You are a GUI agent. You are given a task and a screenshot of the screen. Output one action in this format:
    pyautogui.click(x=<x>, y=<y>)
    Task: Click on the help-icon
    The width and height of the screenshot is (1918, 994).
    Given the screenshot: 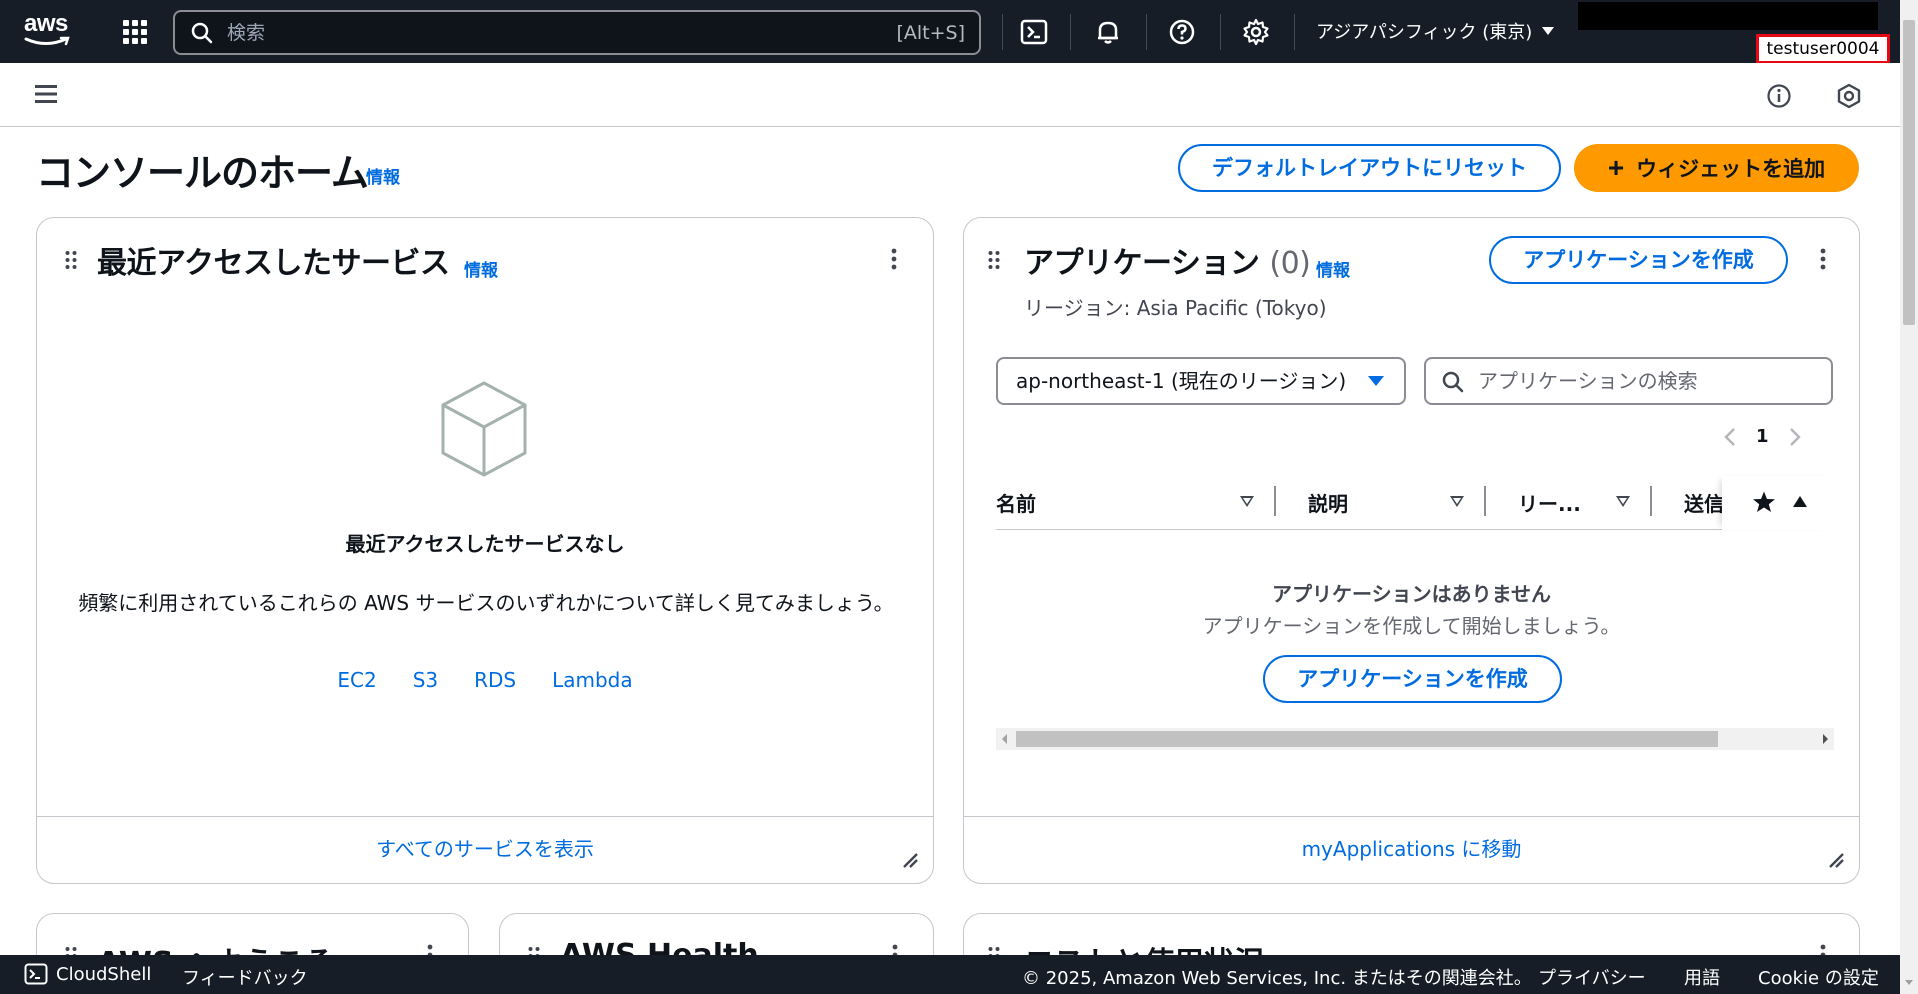 What is the action you would take?
    pyautogui.click(x=1182, y=32)
    